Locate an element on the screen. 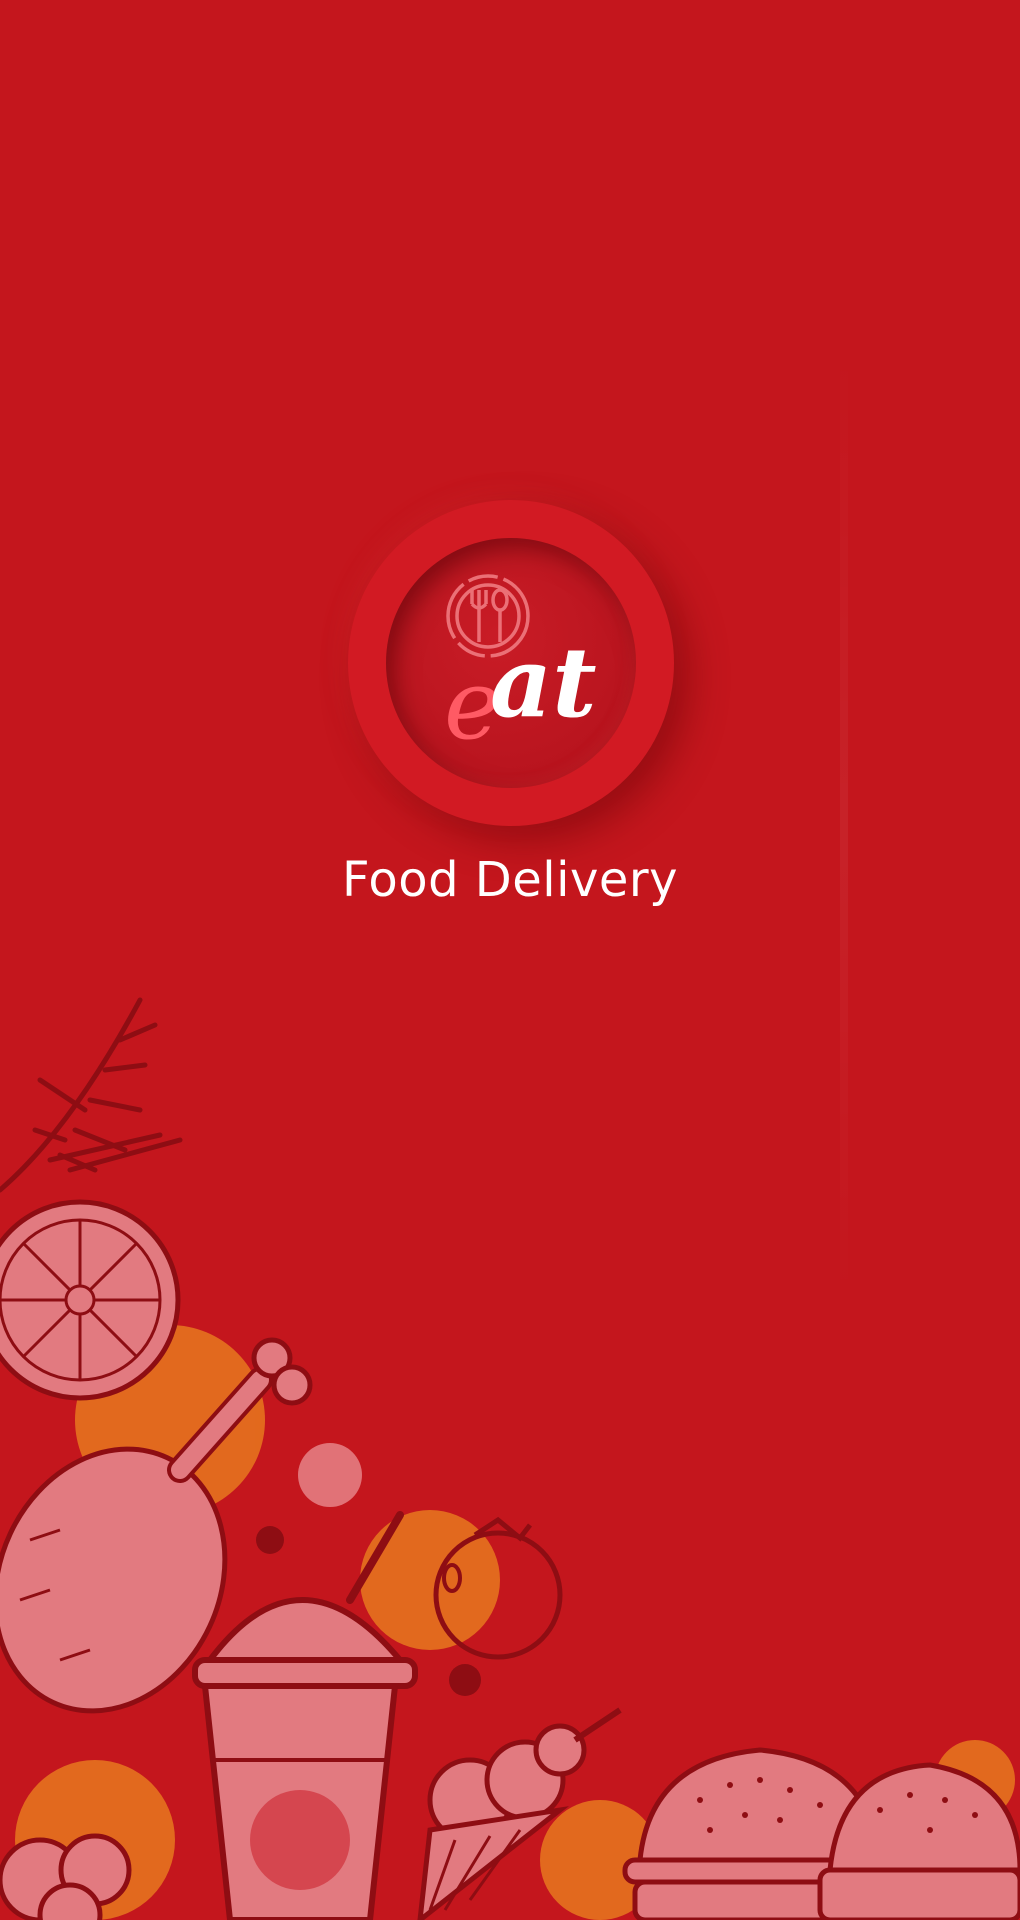 The image size is (1020, 1920). orange-slice-icon is located at coordinates (90, 1300).